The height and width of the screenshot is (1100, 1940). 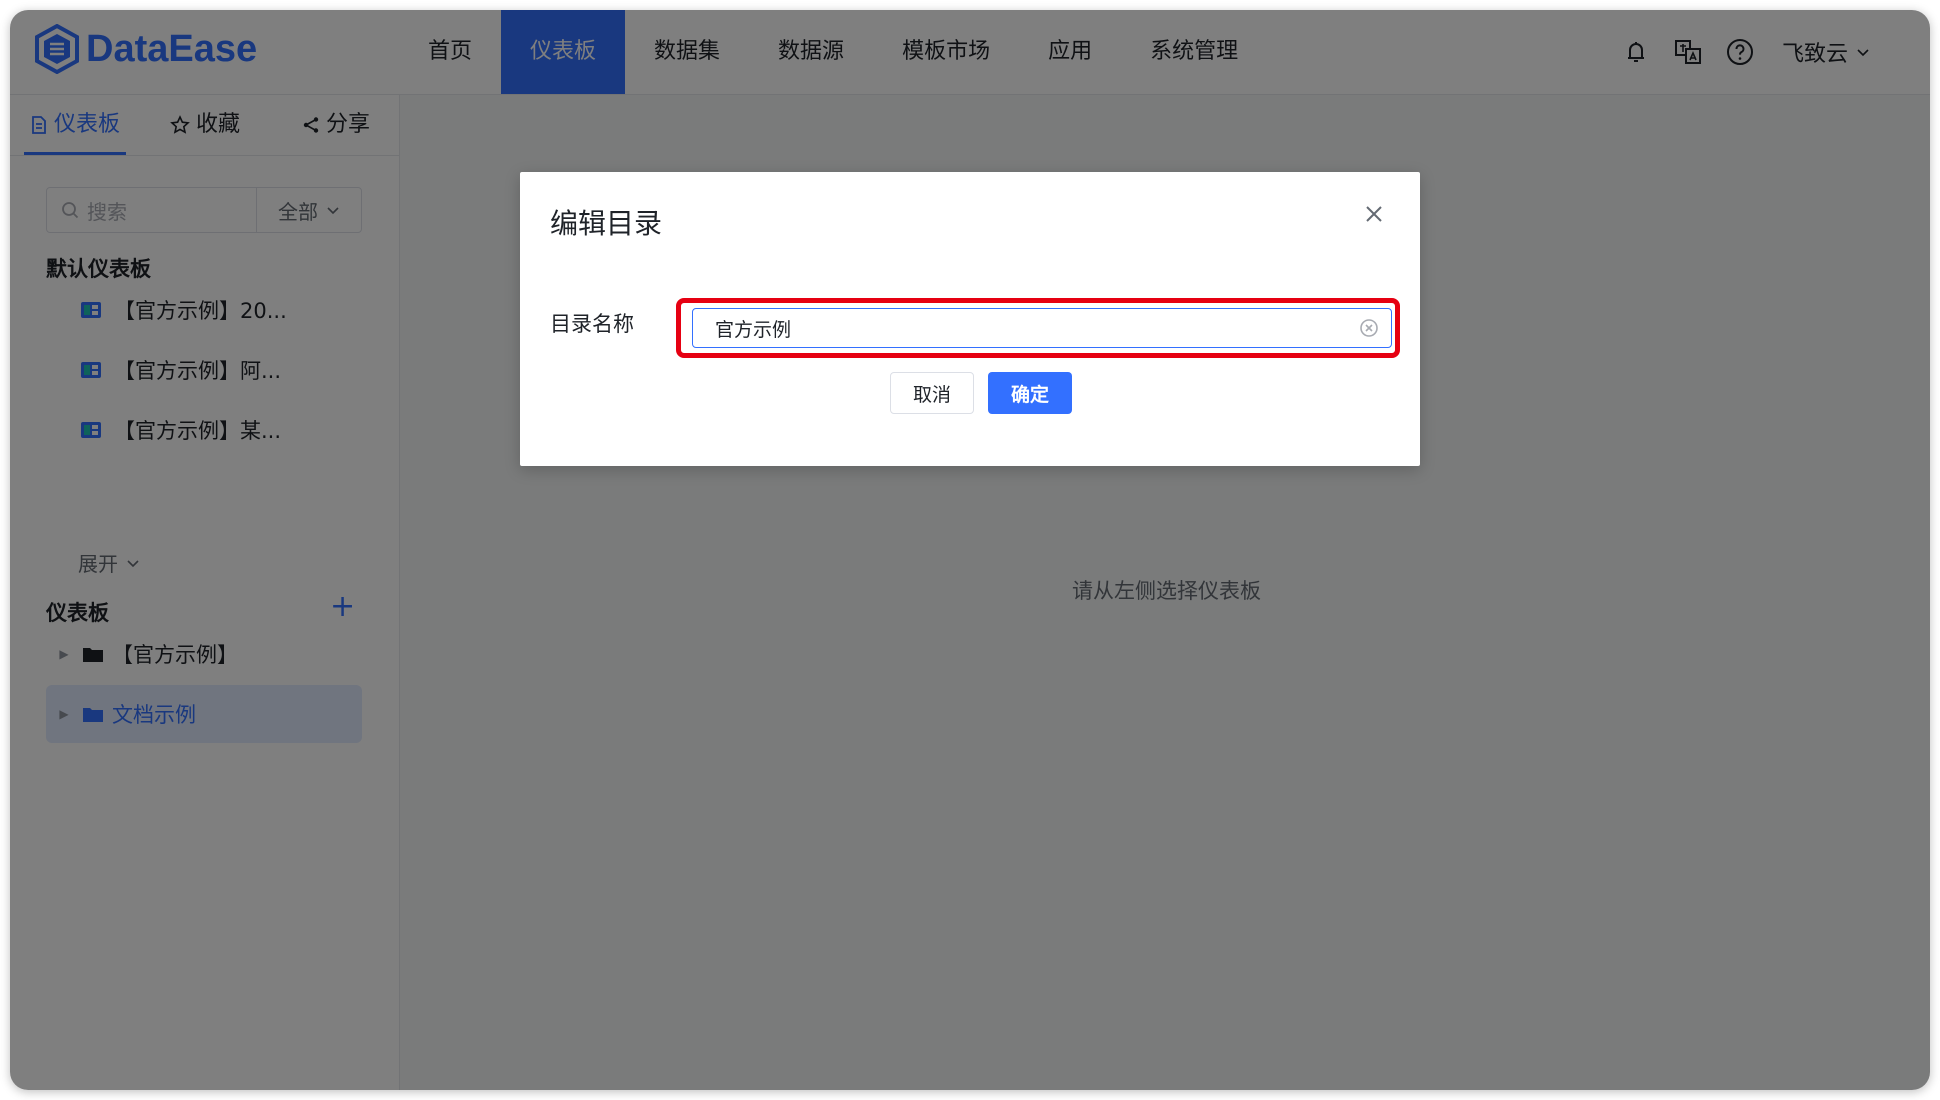 What do you see at coordinates (1369, 328) in the screenshot?
I see `clear-circle-icon` at bounding box center [1369, 328].